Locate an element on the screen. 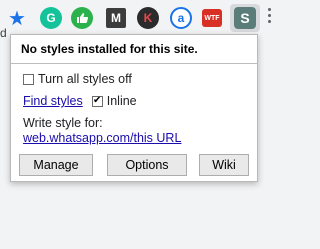 This screenshot has width=320, height=249. options-button: Options is located at coordinates (147, 165).